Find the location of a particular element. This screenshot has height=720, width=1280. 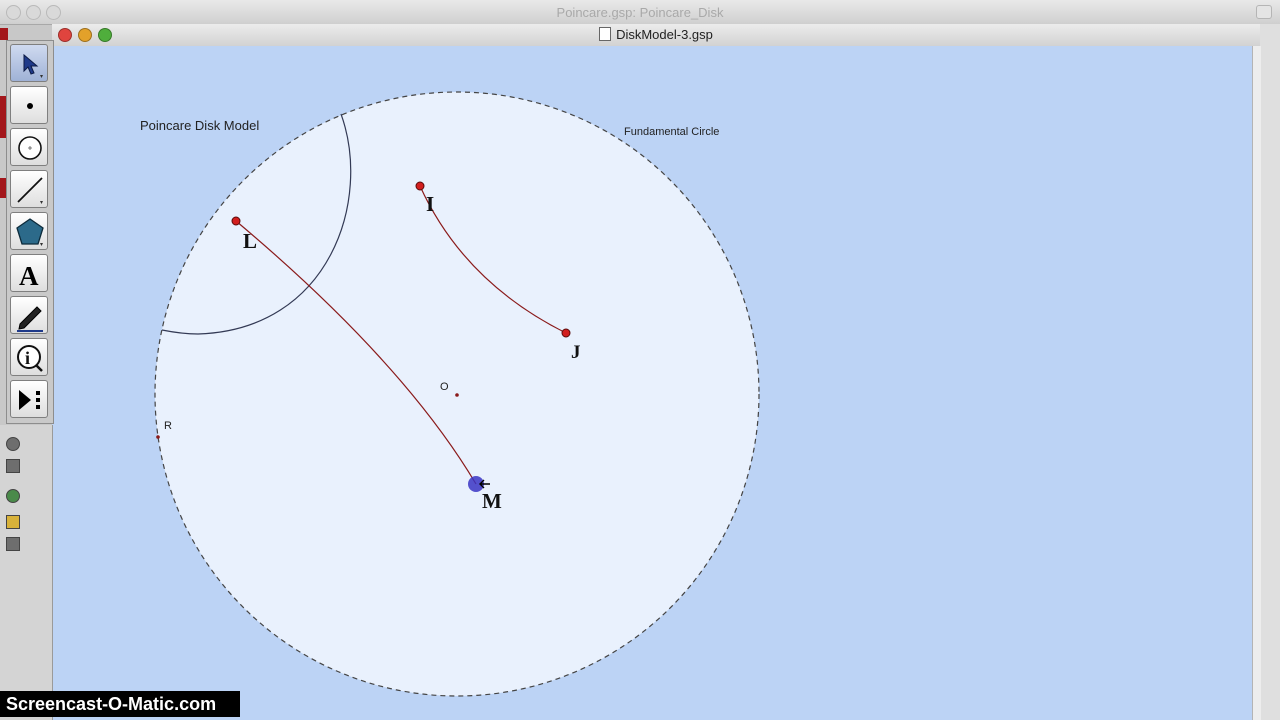

point-L is located at coordinates (236, 221).